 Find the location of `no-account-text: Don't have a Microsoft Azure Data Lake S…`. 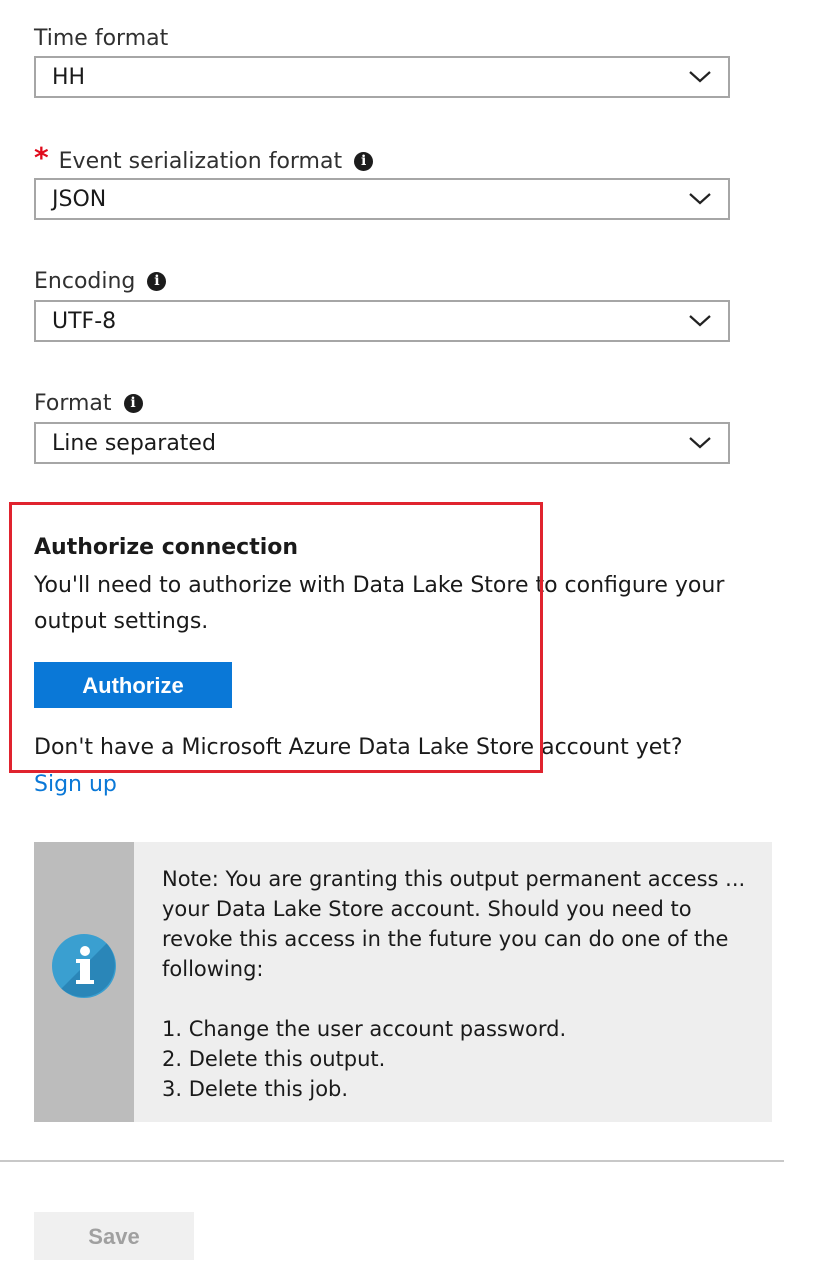

no-account-text: Don't have a Microsoft Azure Data Lake S… is located at coordinates (358, 747).